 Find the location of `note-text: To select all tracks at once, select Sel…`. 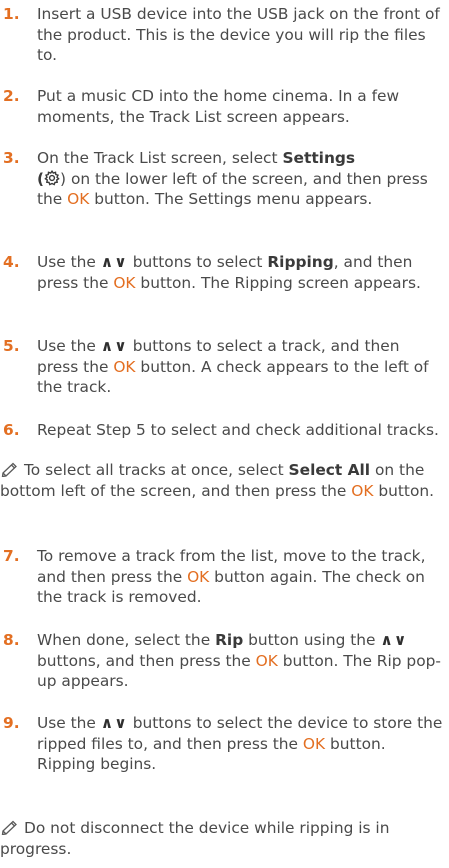

note-text: To select all tracks at once, select Sel… is located at coordinates (217, 480).